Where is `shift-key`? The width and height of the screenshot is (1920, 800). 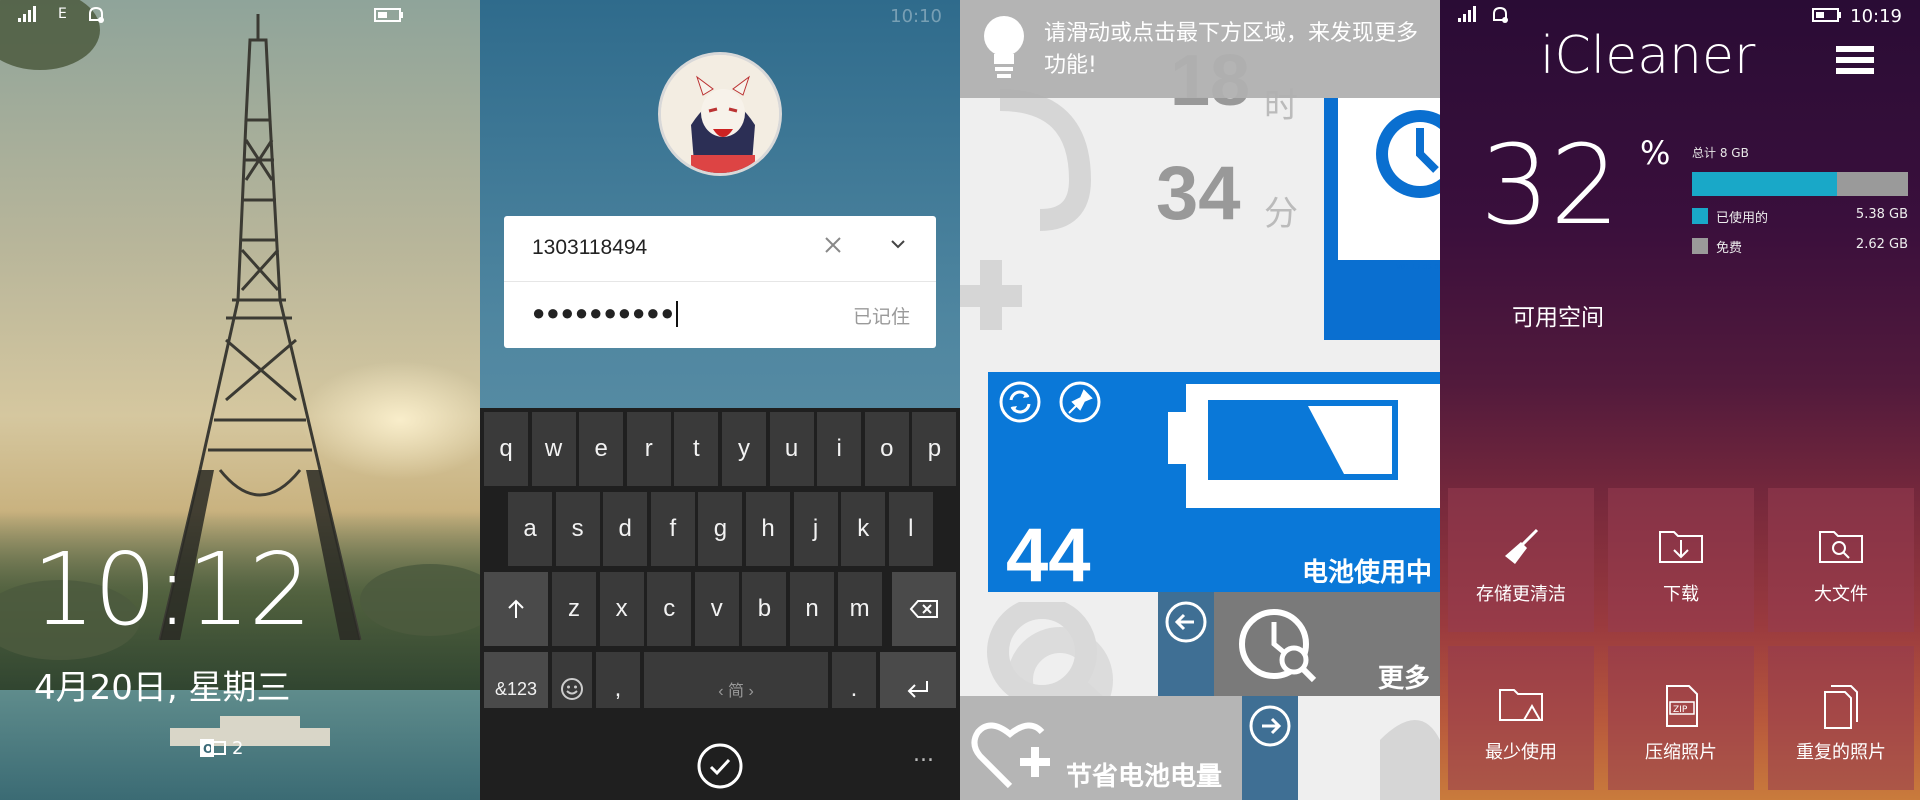
shift-key is located at coordinates (516, 609).